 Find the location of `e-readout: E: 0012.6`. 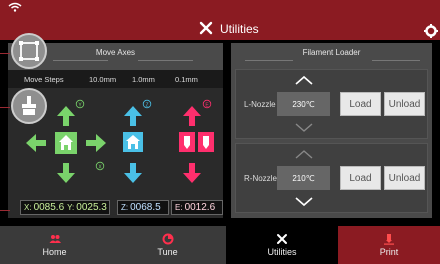

e-readout: E: 0012.6 is located at coordinates (197, 207).